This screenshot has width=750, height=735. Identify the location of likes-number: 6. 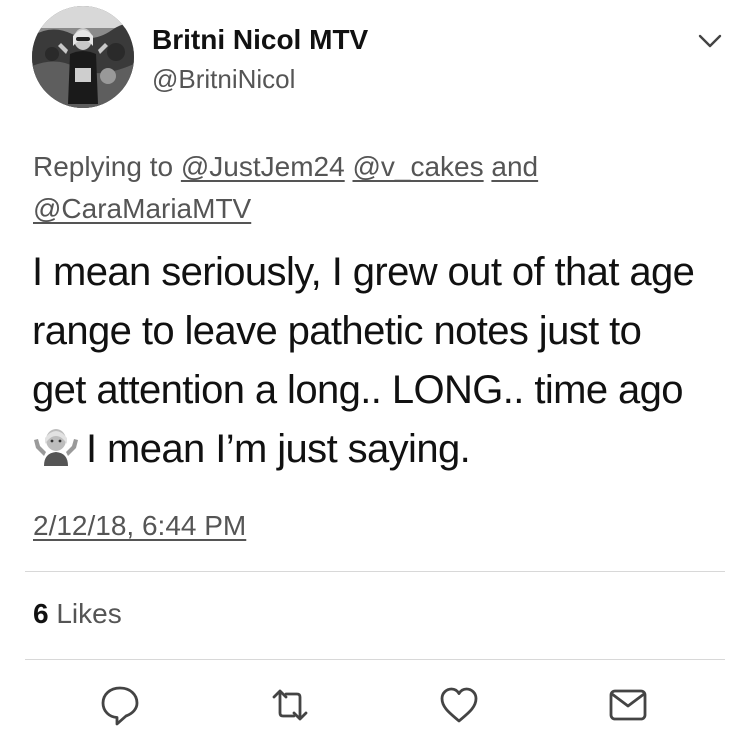
(41, 613).